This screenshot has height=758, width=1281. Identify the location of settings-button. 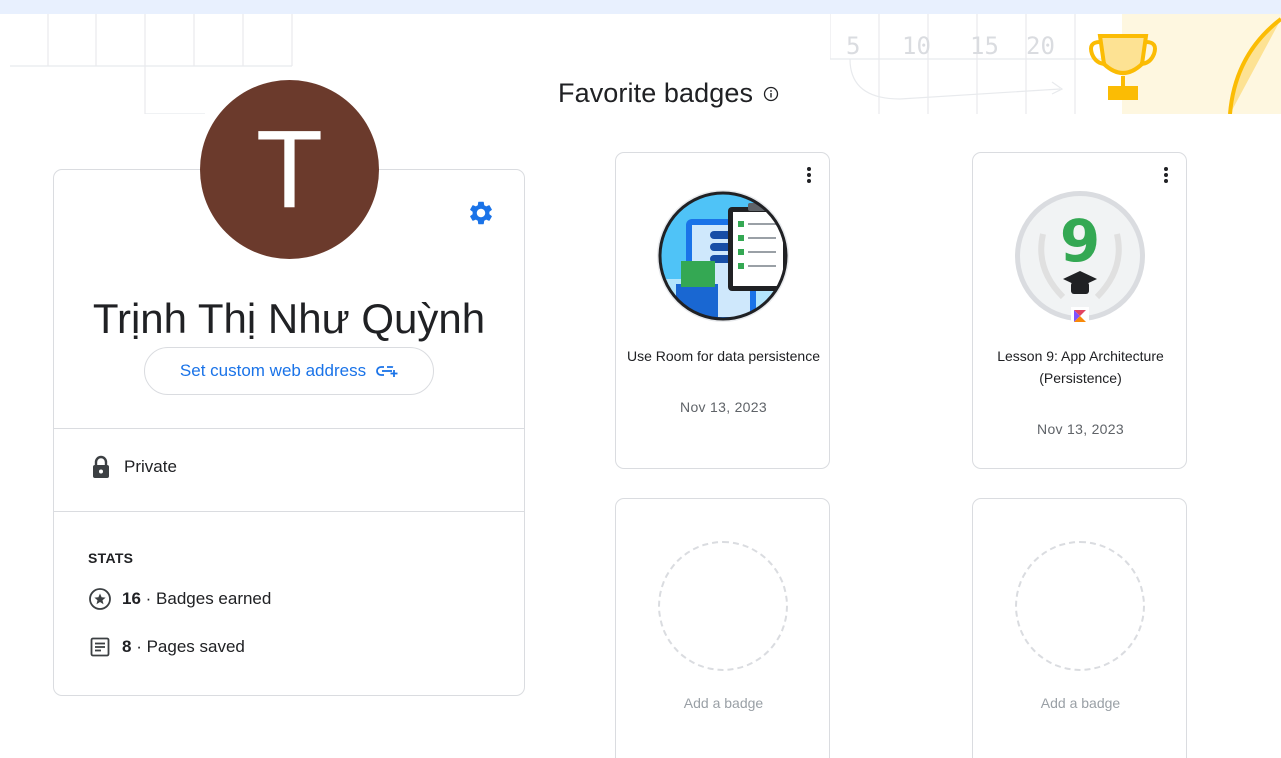
(481, 213).